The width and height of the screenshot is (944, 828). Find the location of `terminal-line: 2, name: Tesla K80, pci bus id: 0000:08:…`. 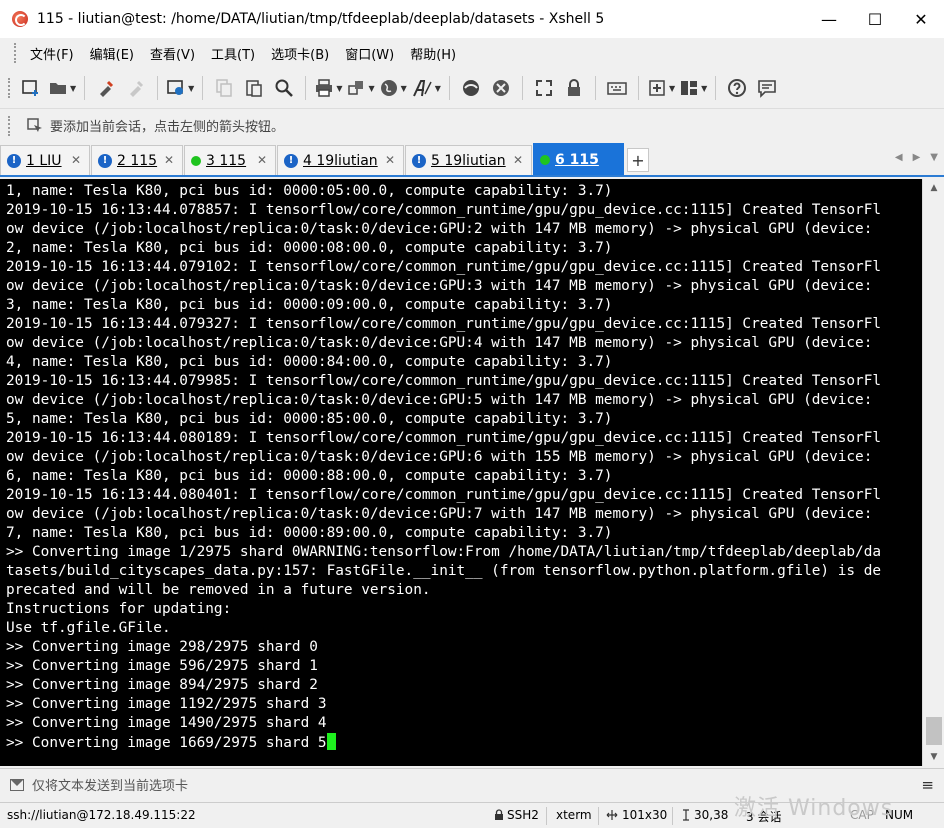

terminal-line: 2, name: Tesla K80, pci bus id: 0000:08:… is located at coordinates (309, 248).